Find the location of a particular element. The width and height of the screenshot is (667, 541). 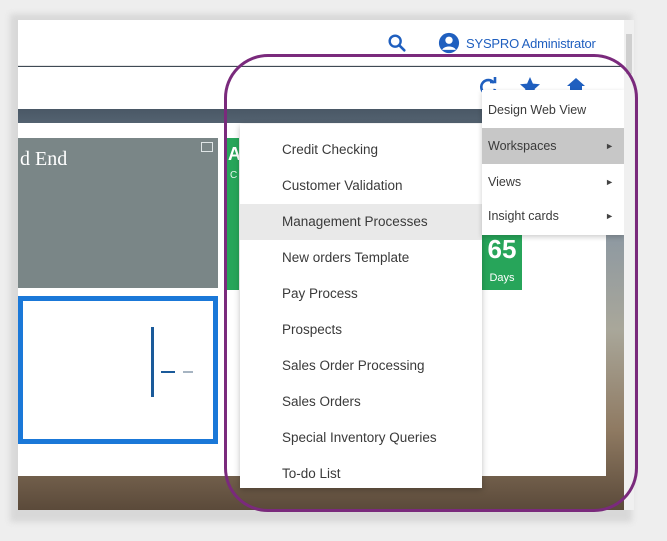

chart-card is located at coordinates (118, 370).